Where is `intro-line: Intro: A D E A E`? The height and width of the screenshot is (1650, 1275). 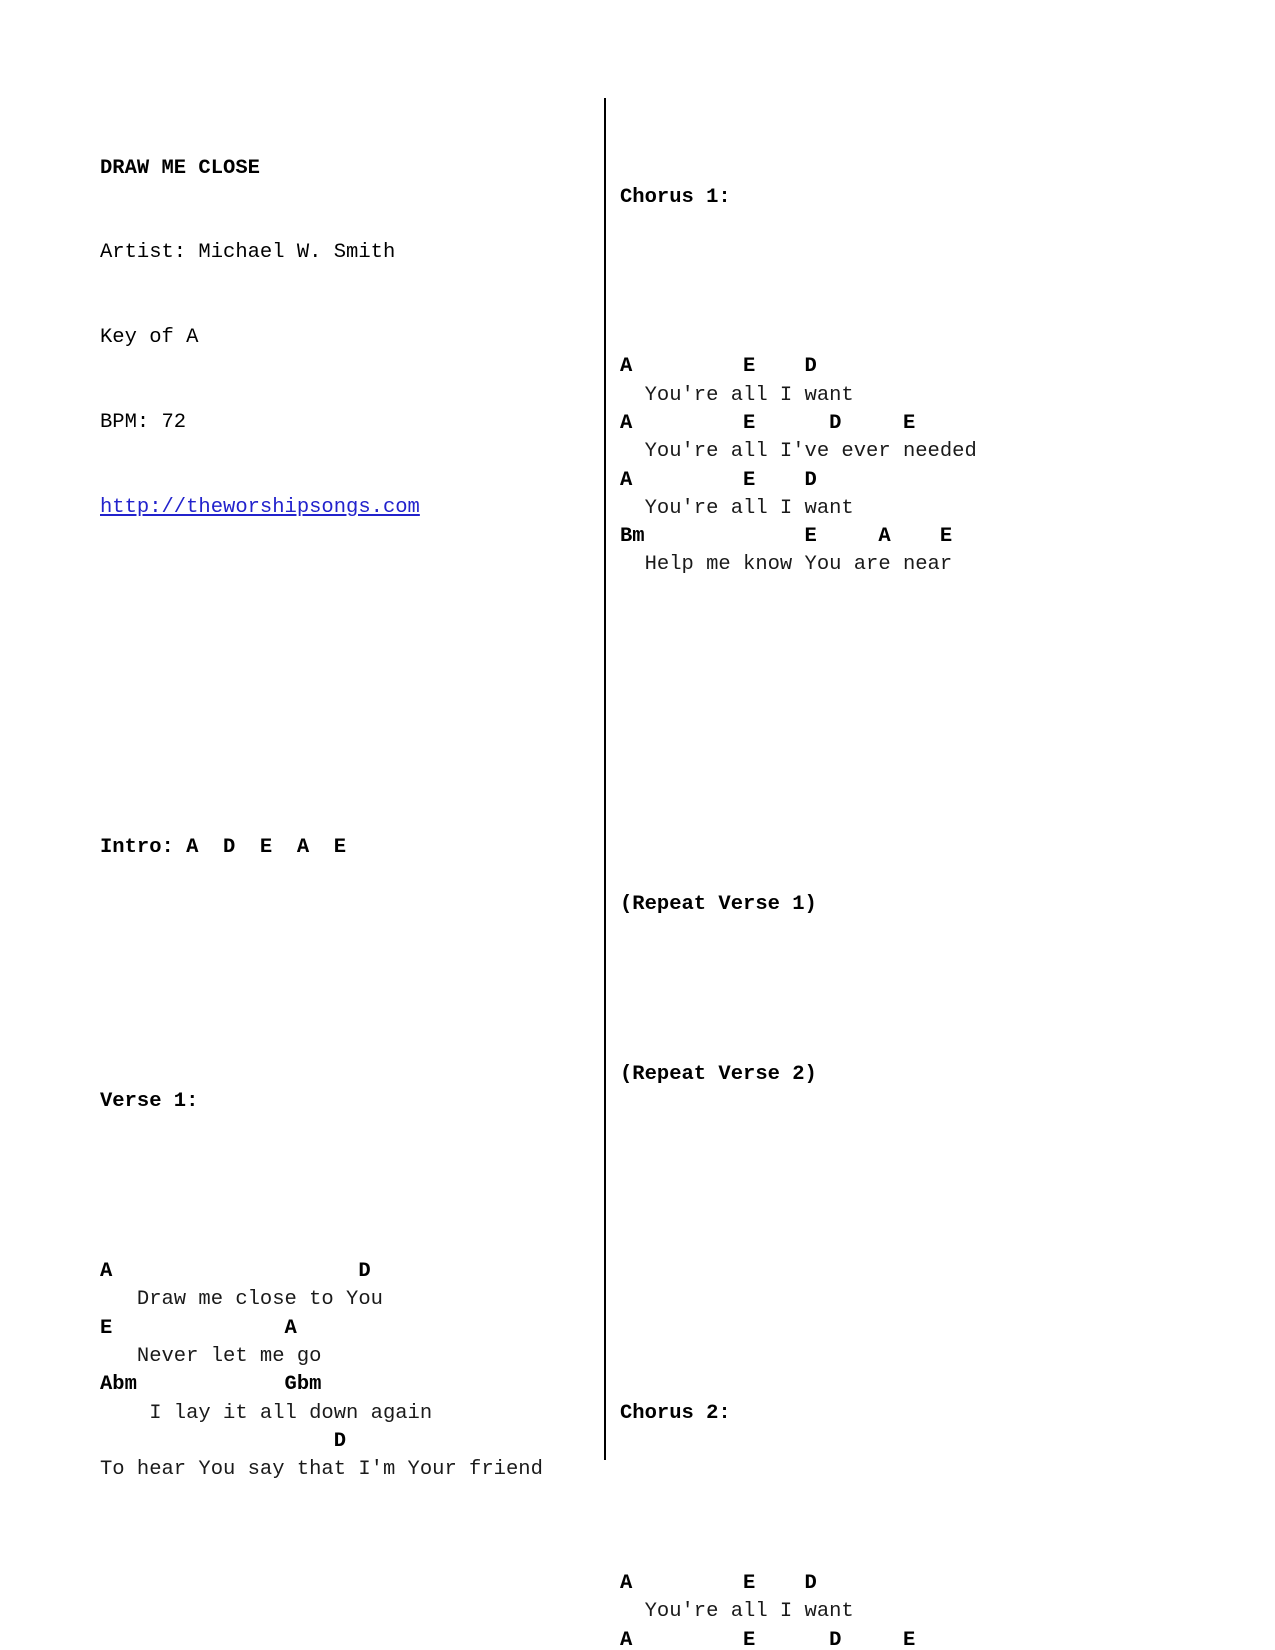 intro-line: Intro: A D E A E is located at coordinates (223, 847).